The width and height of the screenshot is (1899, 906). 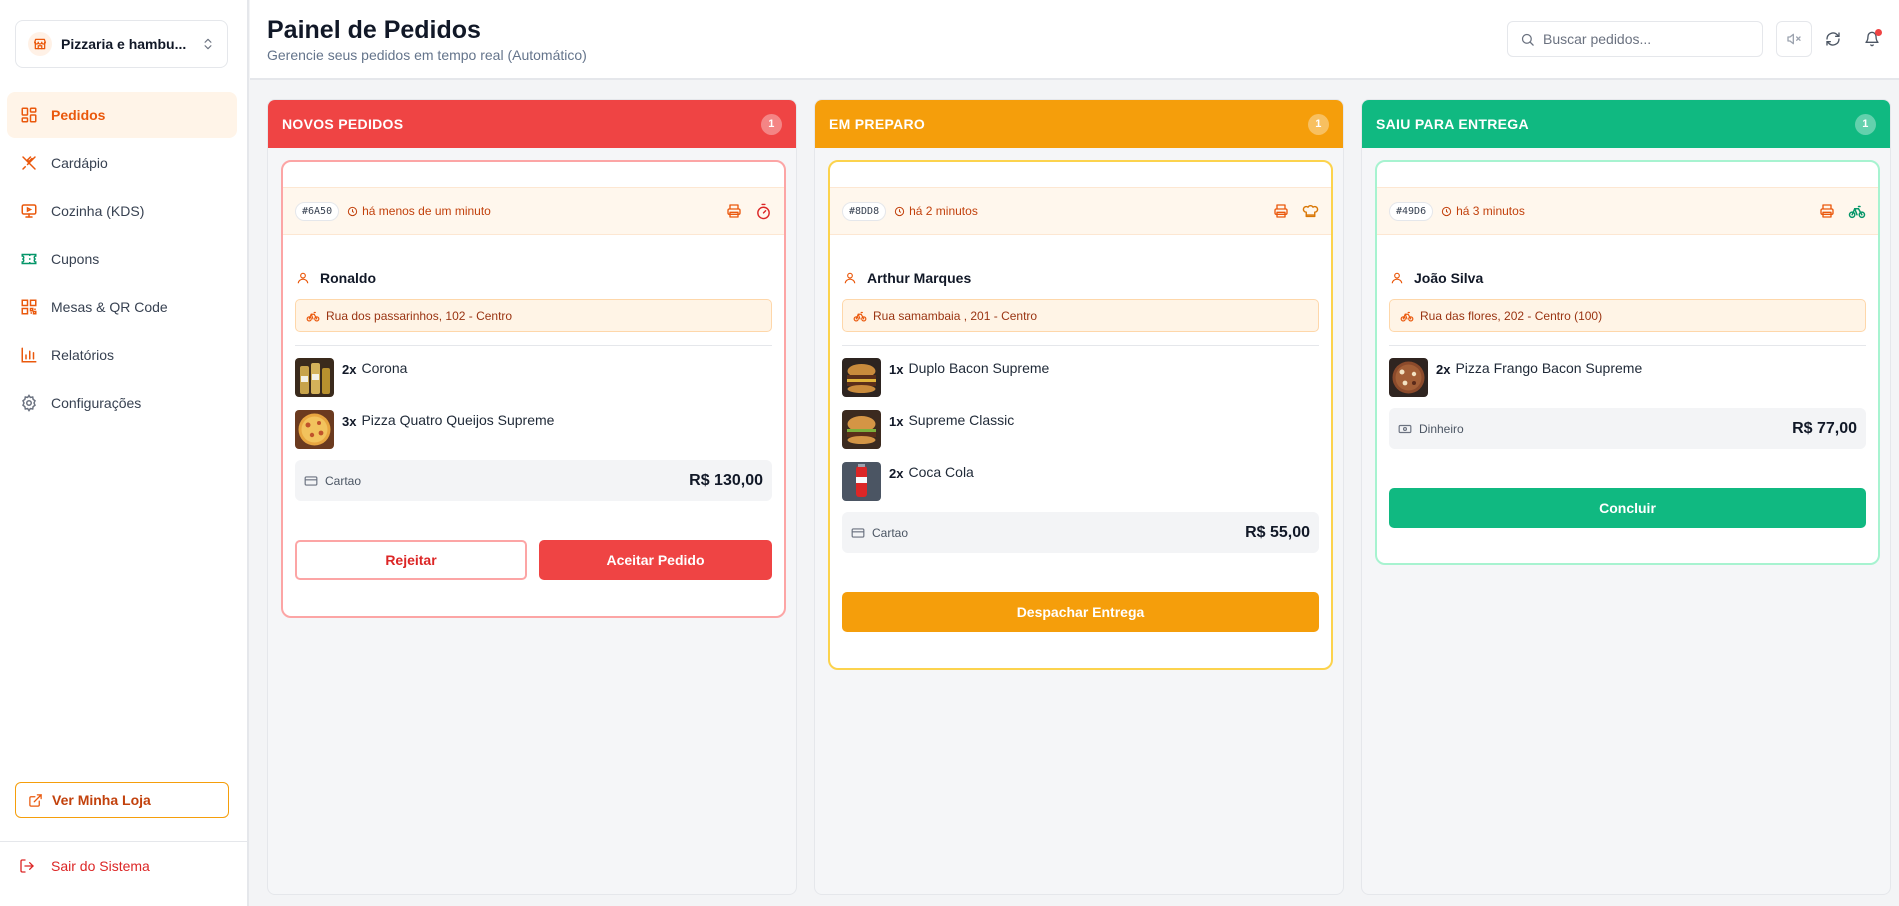 I want to click on notifications-button, so click(x=1872, y=39).